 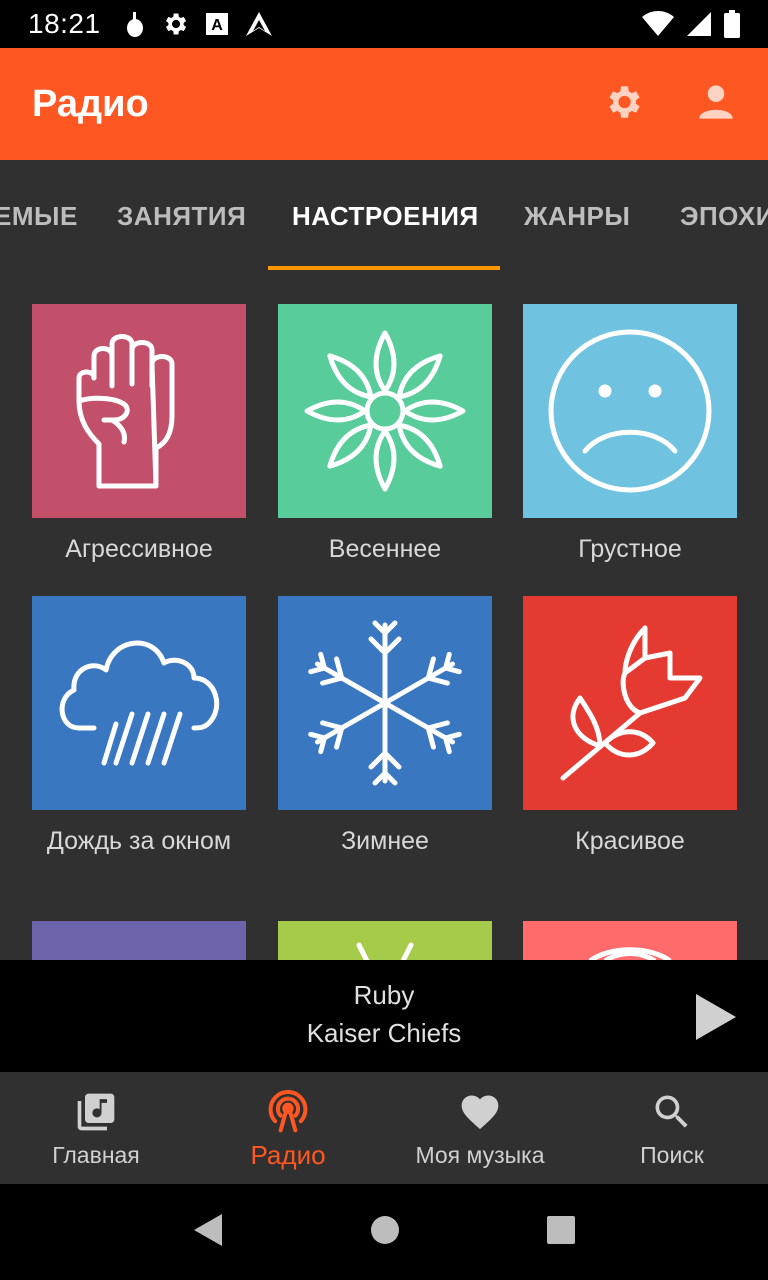 I want to click on sad-face-icon, so click(x=630, y=411).